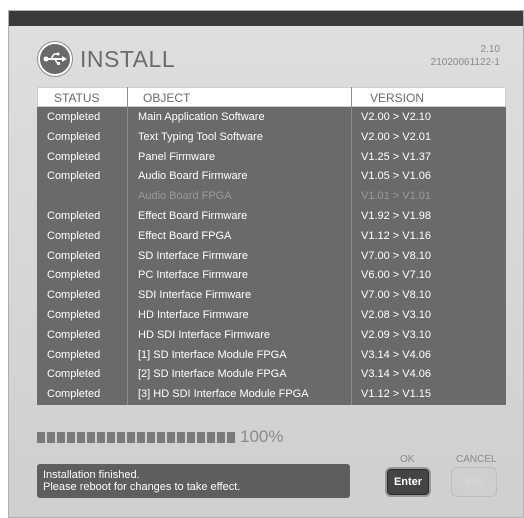 Image resolution: width=524 pixels, height=518 pixels. What do you see at coordinates (262, 436) in the screenshot?
I see `progress-label: 100%` at bounding box center [262, 436].